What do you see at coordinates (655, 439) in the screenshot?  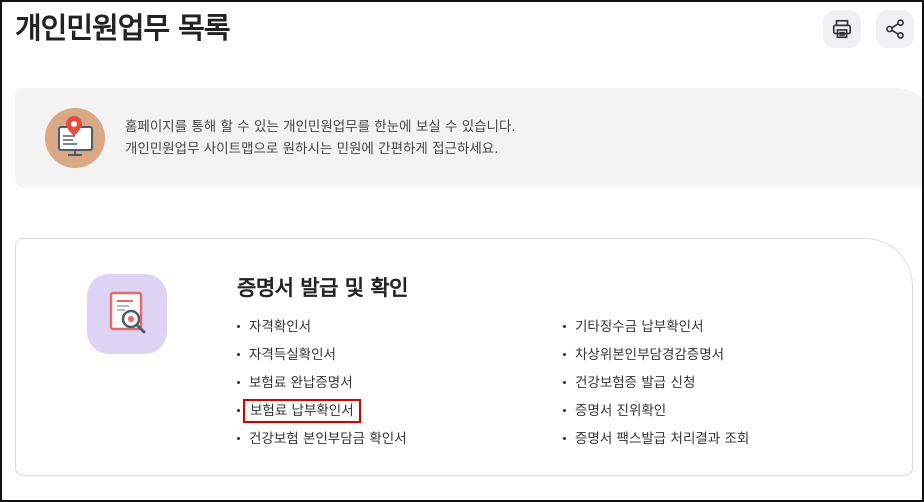 I see `list-item: 증명서 팩스발급 처리결과 조회` at bounding box center [655, 439].